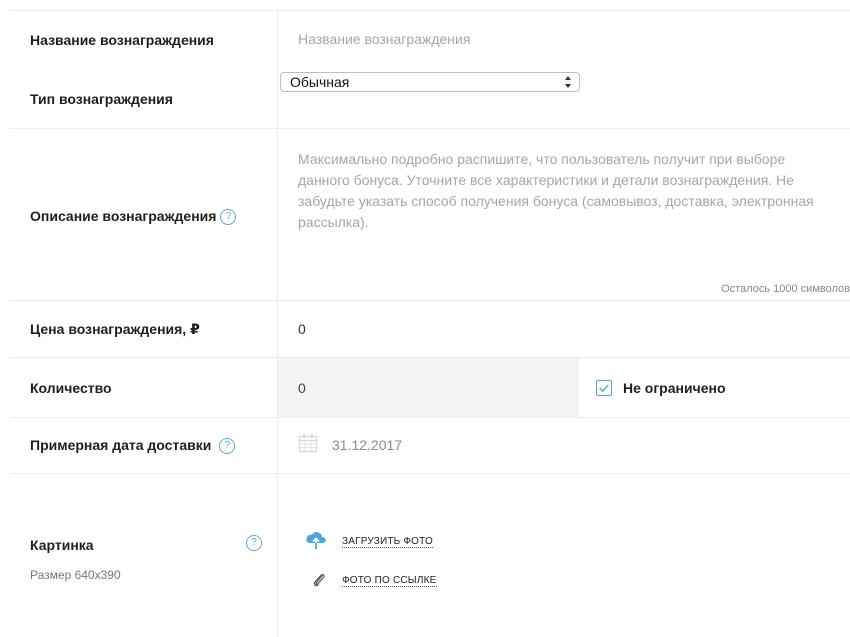 This screenshot has width=850, height=637. What do you see at coordinates (144, 388) in the screenshot?
I see `label-cell: Количество` at bounding box center [144, 388].